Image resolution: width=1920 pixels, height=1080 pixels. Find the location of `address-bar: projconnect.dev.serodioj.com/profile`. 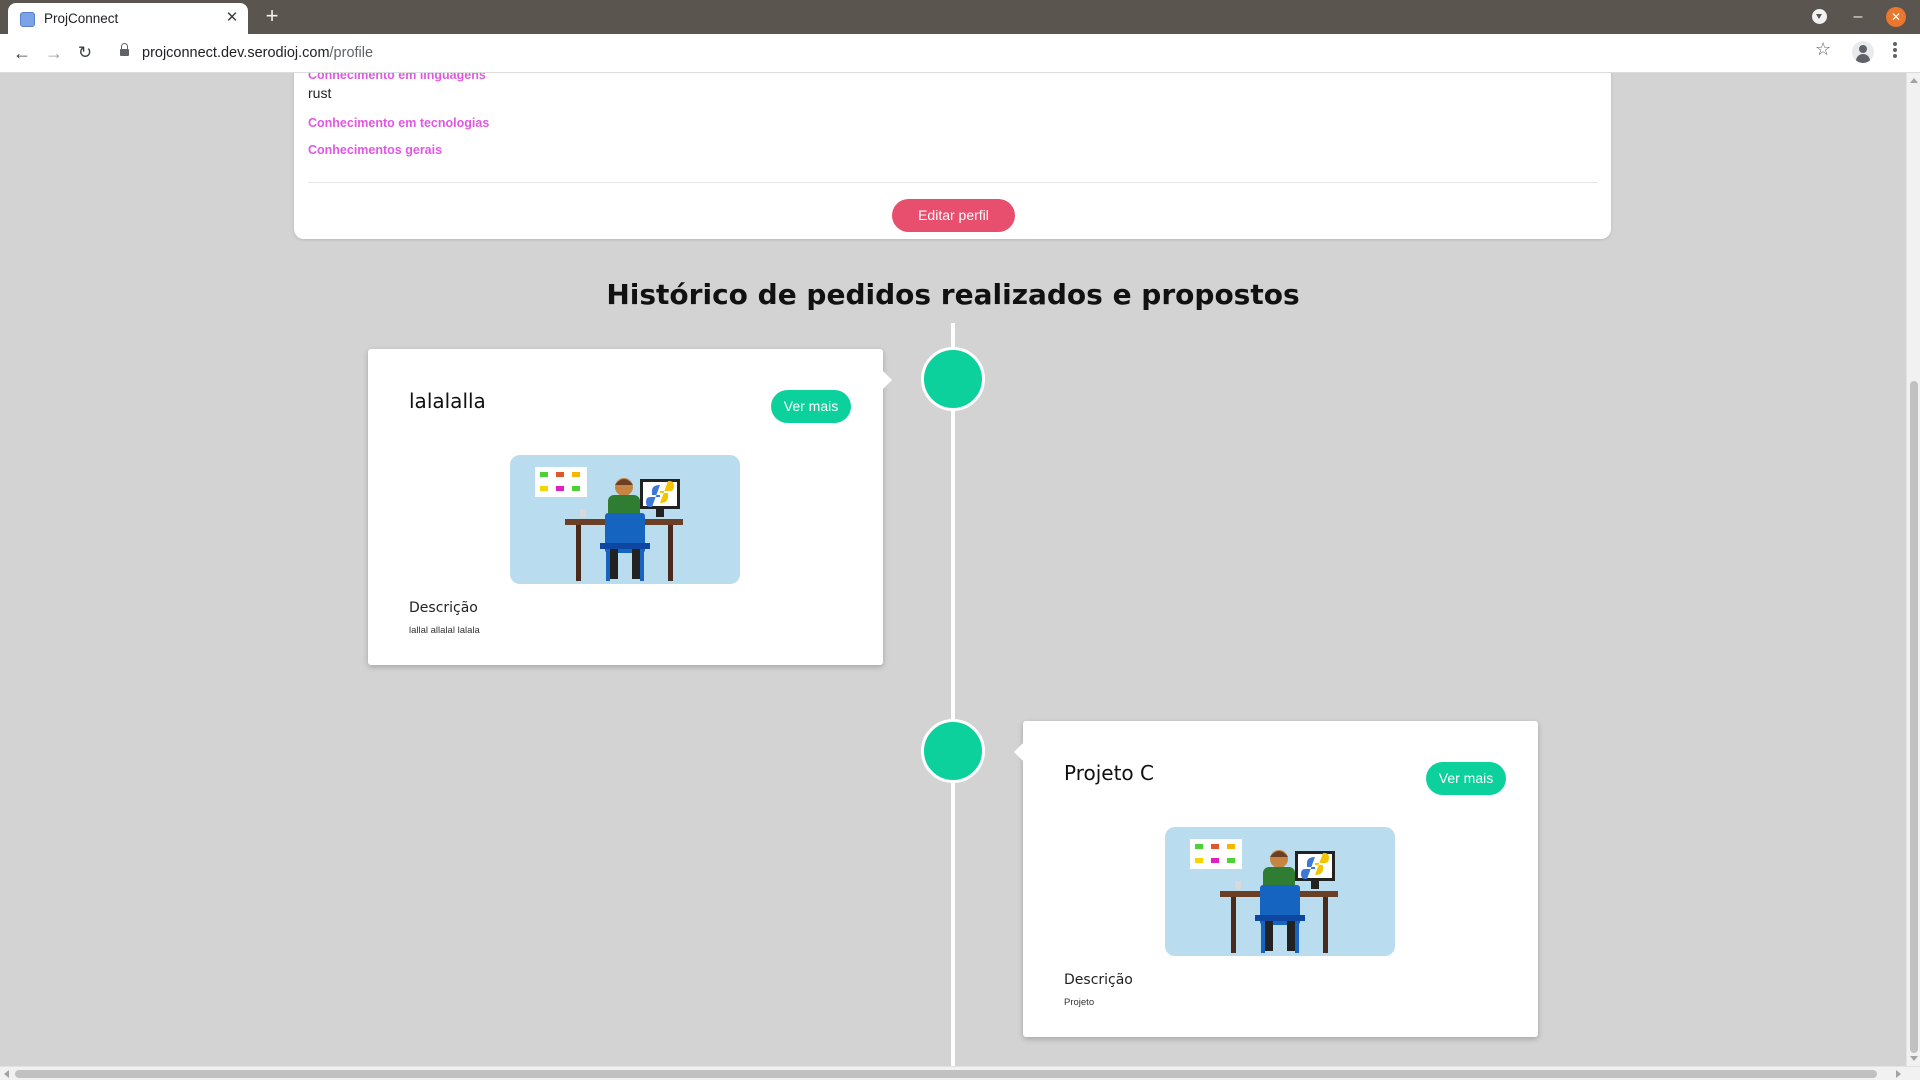

address-bar: projconnect.dev.serodioj.com/profile is located at coordinates (978, 53).